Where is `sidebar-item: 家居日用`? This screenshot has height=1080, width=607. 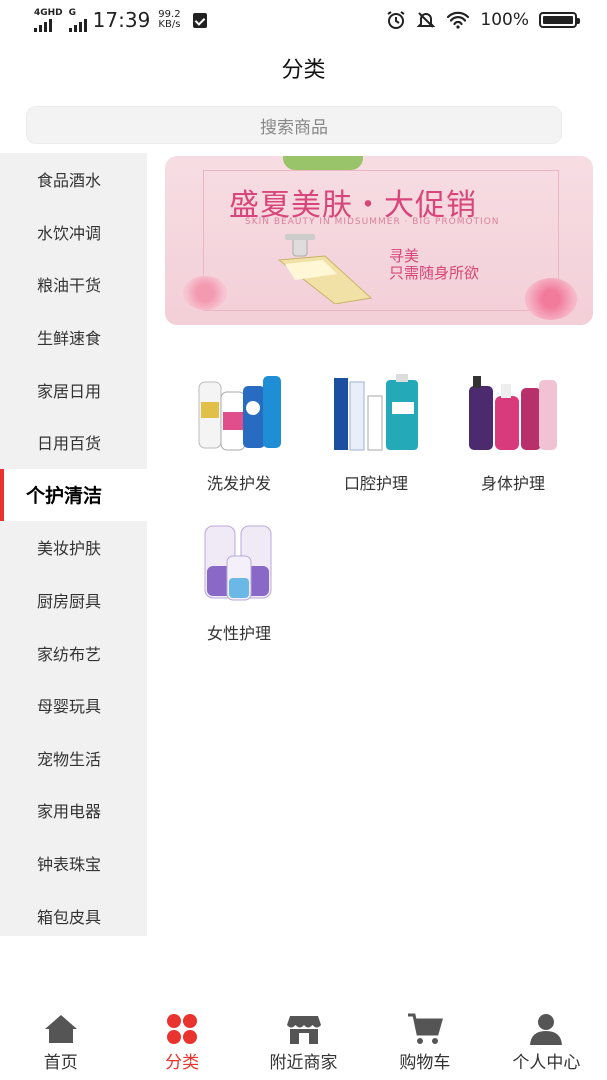
sidebar-item: 家居日用 is located at coordinates (73, 389).